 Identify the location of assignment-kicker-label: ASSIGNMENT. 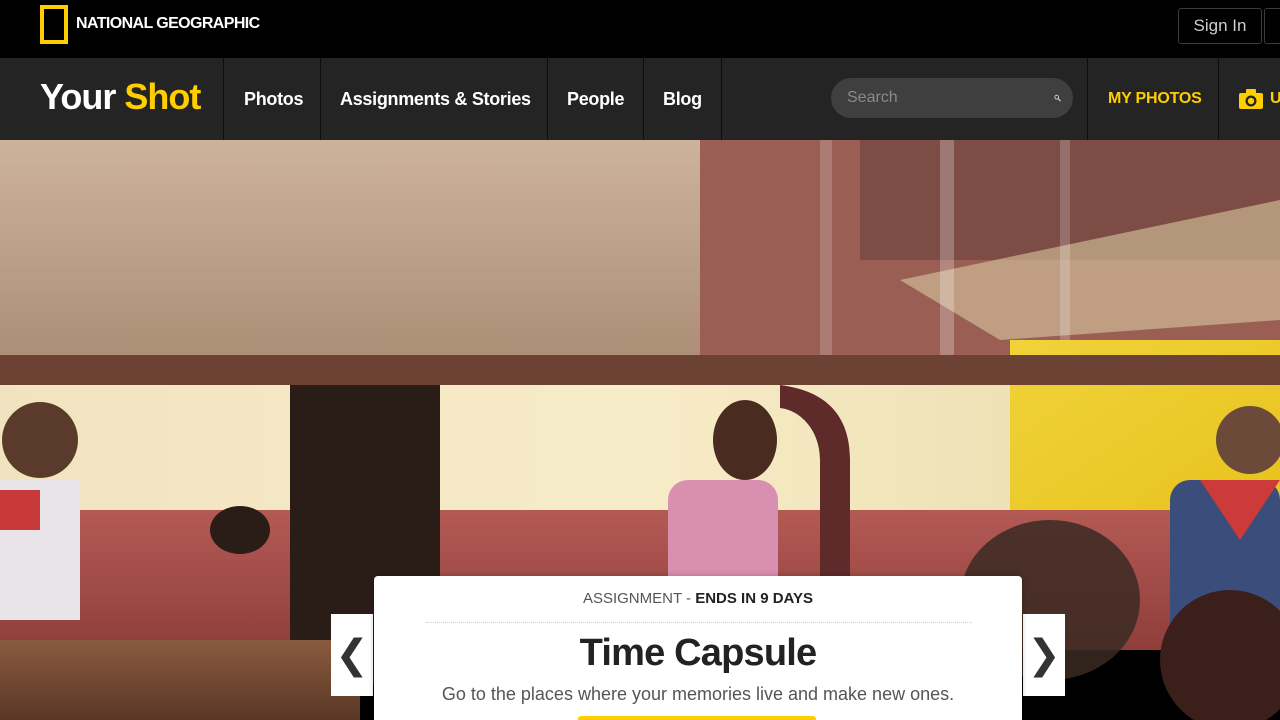
(632, 598).